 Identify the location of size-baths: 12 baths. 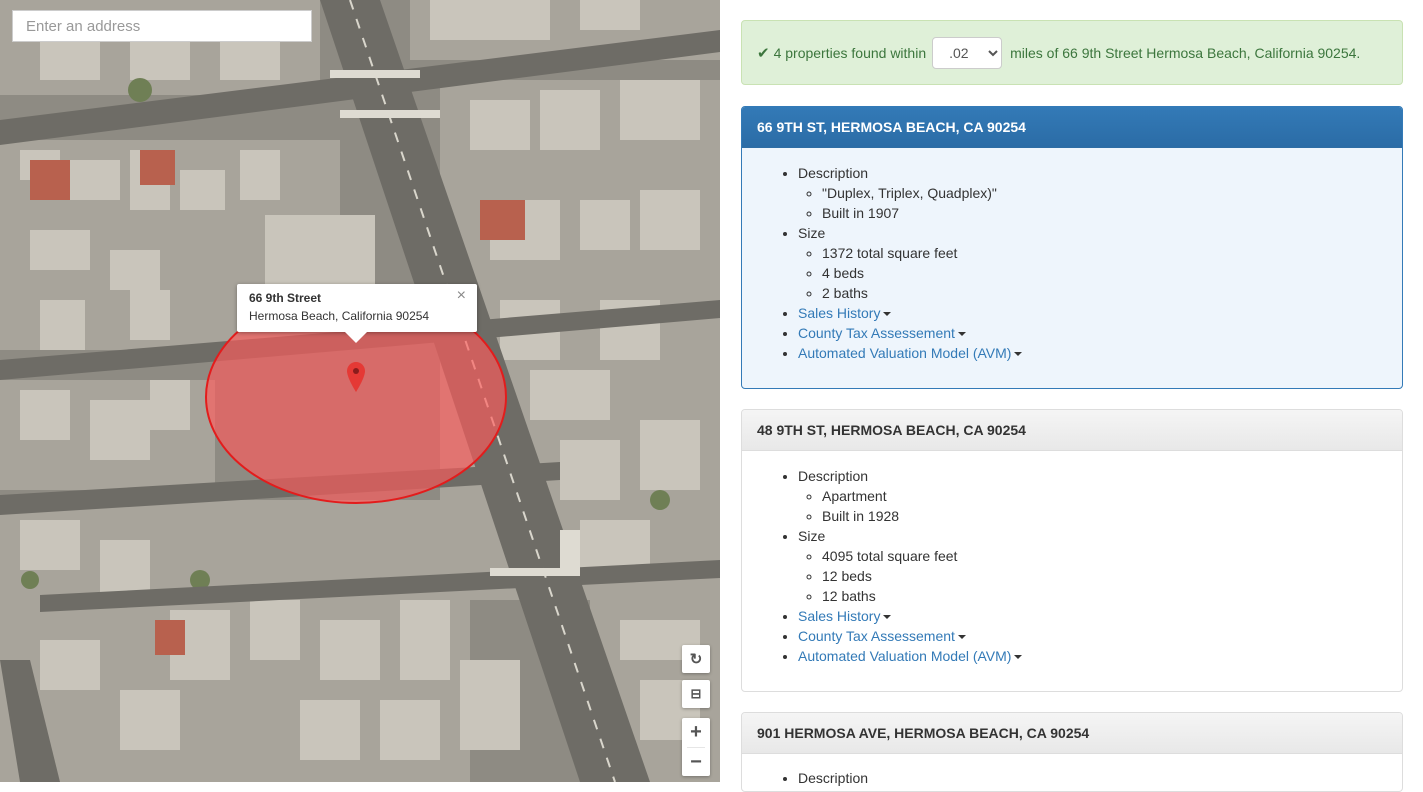
(1104, 596).